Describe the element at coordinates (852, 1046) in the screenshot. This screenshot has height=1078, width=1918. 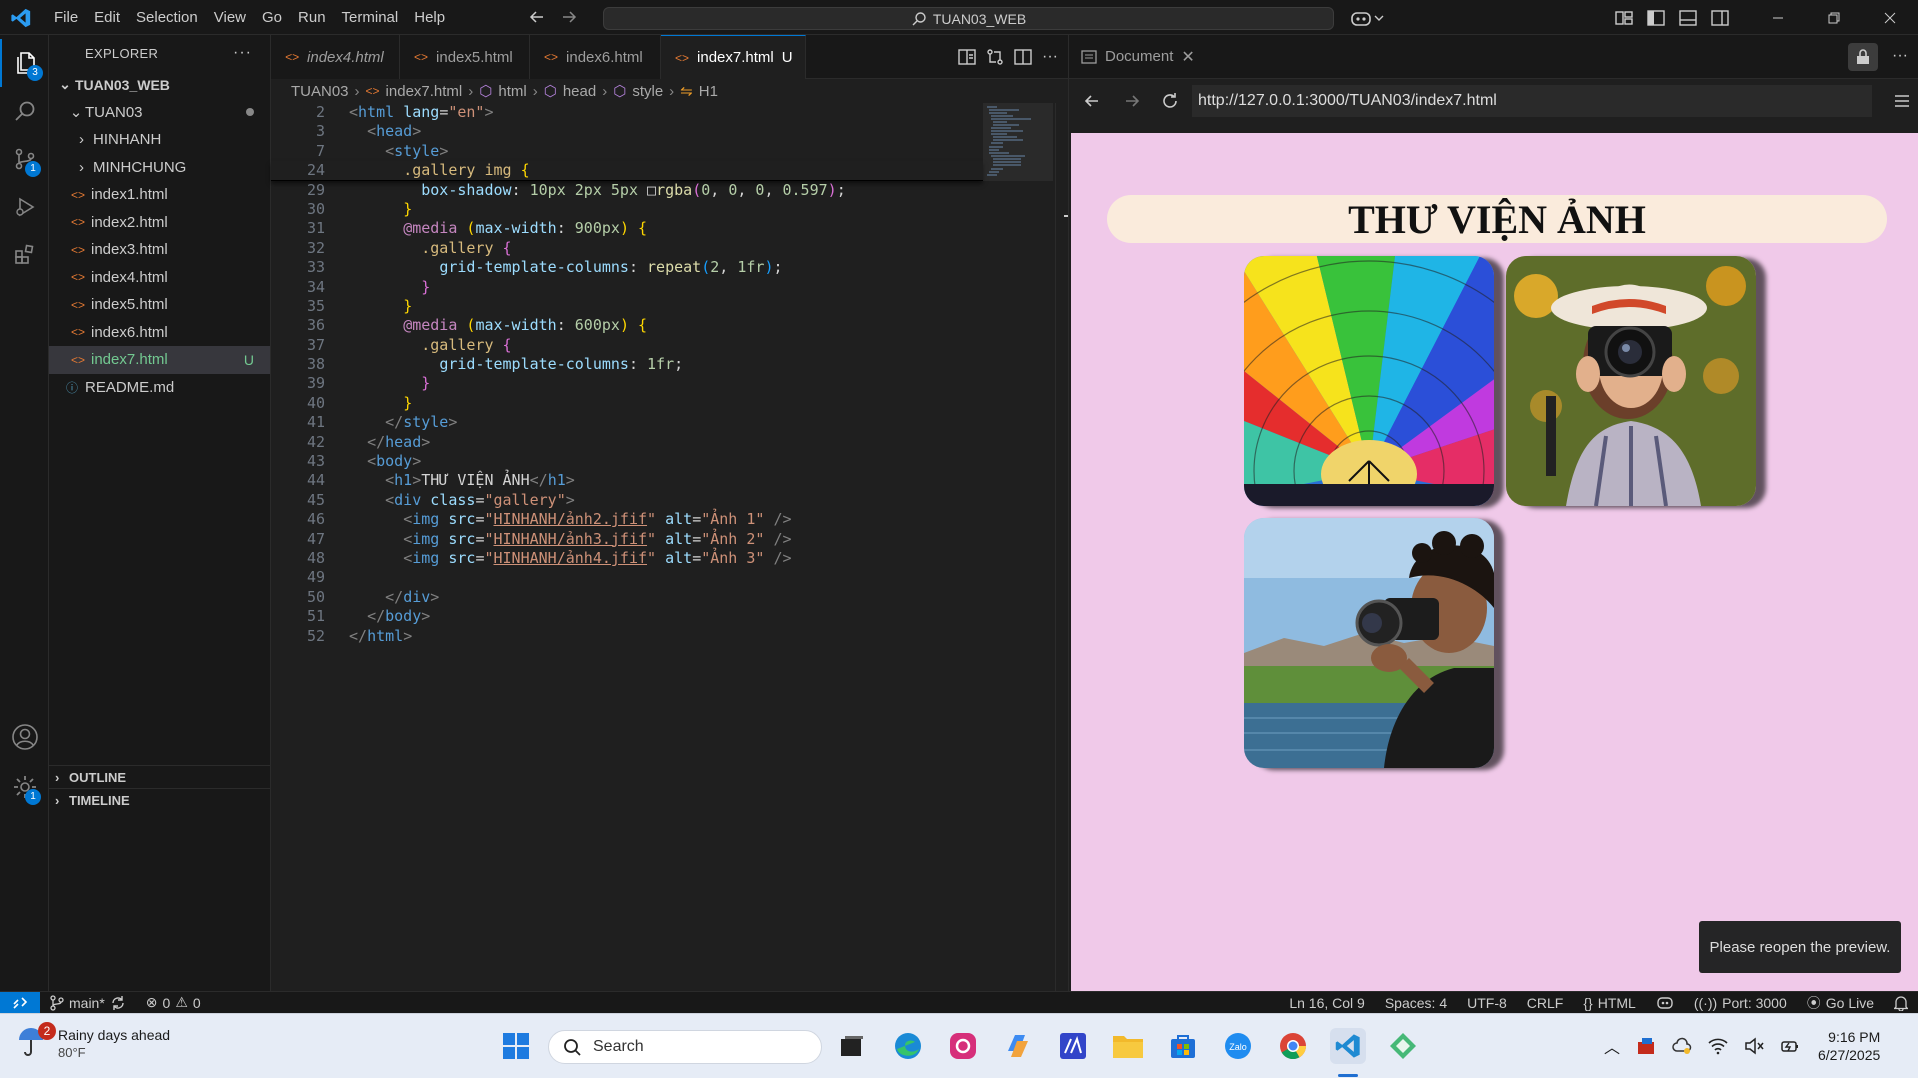
I see `task-view-button` at that location.